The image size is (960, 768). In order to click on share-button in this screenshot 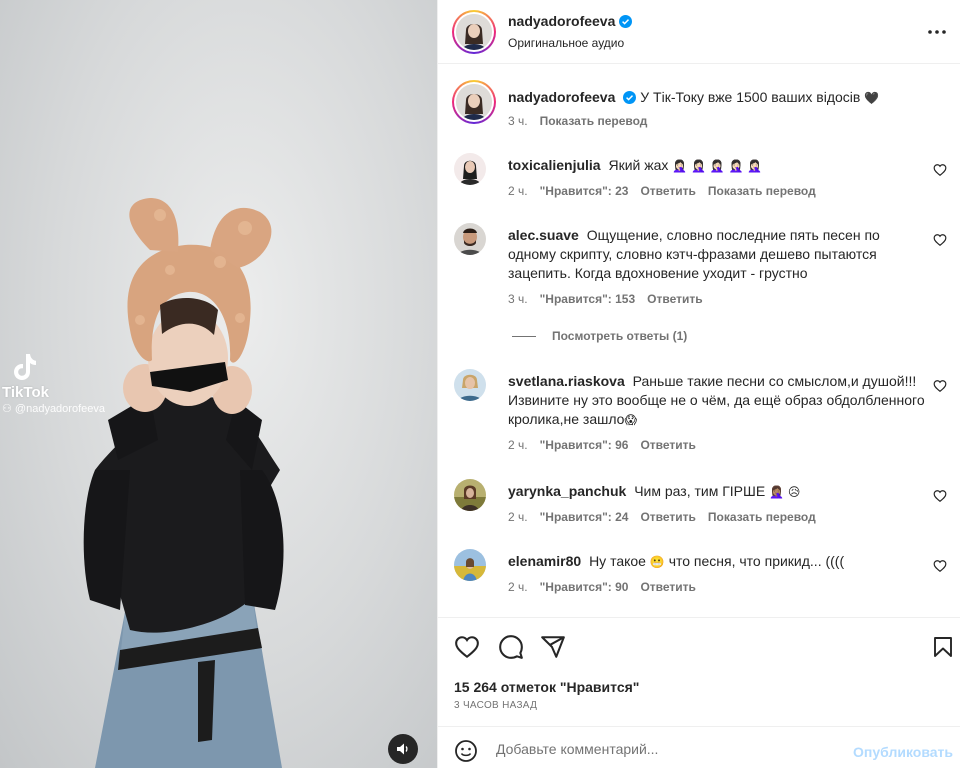, I will do `click(553, 647)`.